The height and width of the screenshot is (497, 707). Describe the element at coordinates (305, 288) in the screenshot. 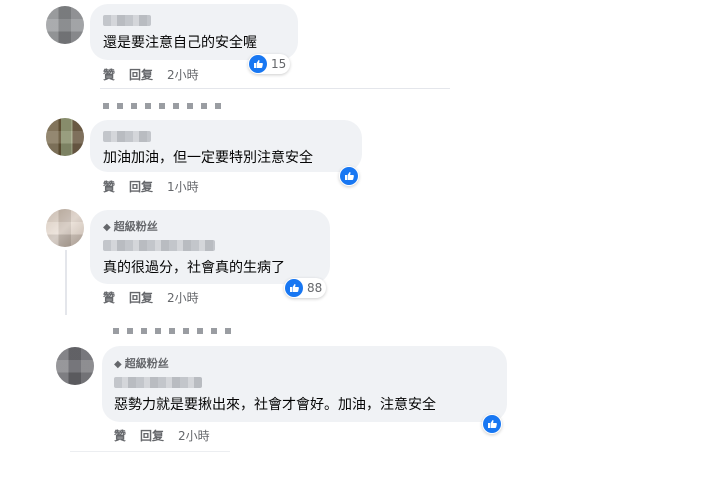

I see `reaction-count: 88` at that location.